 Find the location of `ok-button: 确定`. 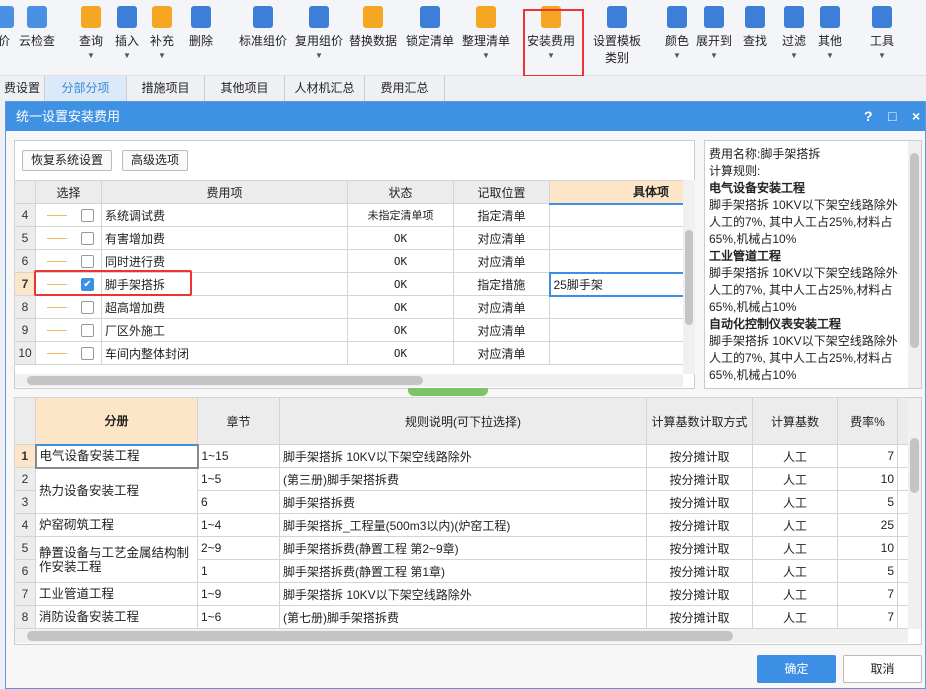

ok-button: 确定 is located at coordinates (796, 669).